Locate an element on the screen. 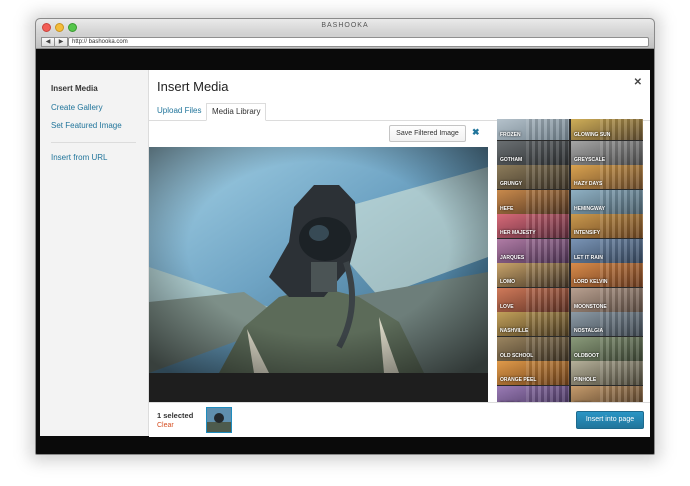  filter-label: HEFE is located at coordinates (507, 208).